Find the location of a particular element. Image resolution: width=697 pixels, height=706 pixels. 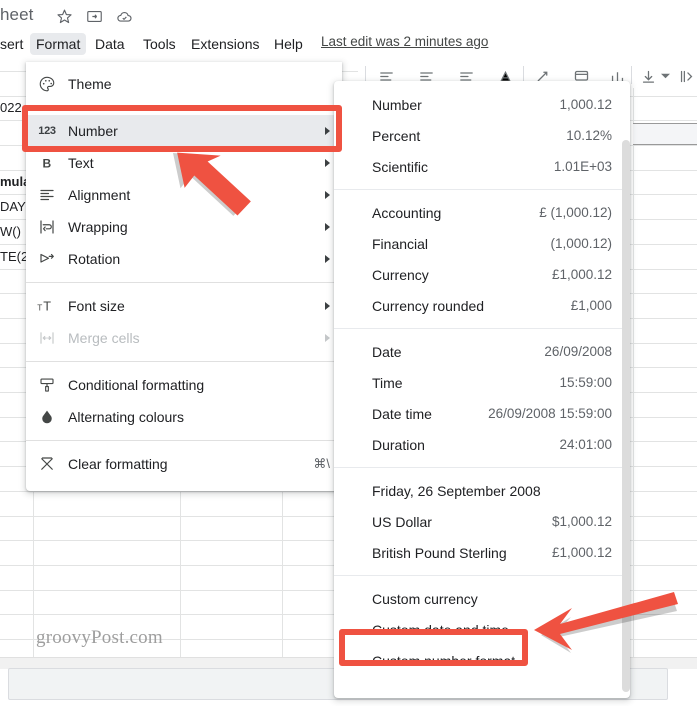

title-bar: heet is located at coordinates (348, 15).